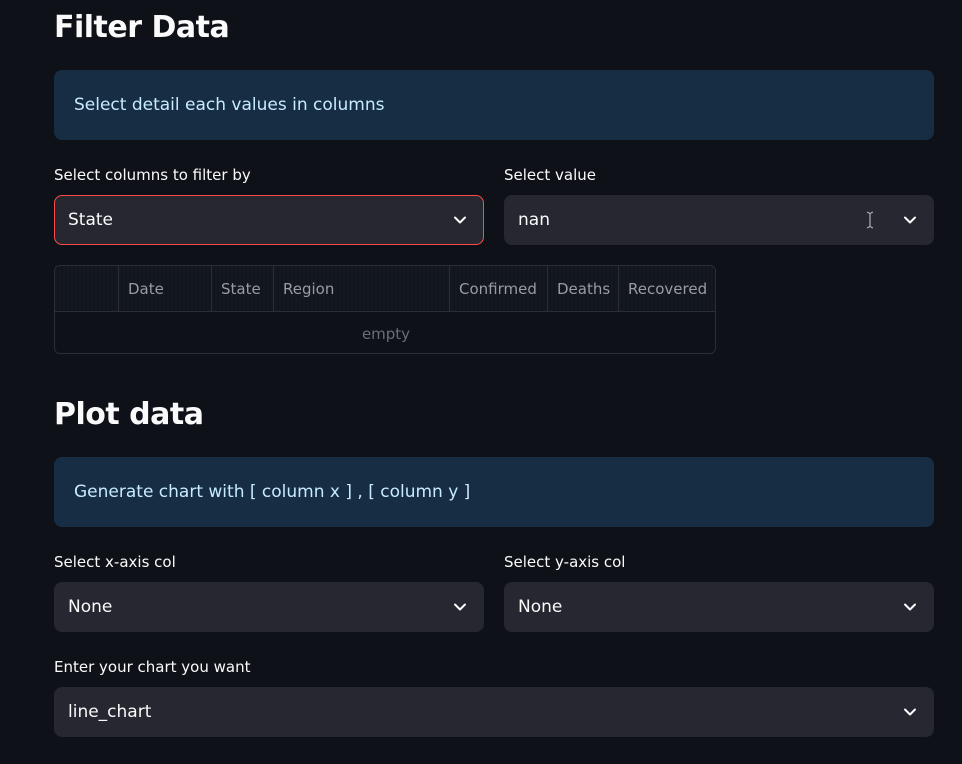 This screenshot has width=962, height=764. Describe the element at coordinates (165, 288) in the screenshot. I see `table-header-date: Date` at that location.